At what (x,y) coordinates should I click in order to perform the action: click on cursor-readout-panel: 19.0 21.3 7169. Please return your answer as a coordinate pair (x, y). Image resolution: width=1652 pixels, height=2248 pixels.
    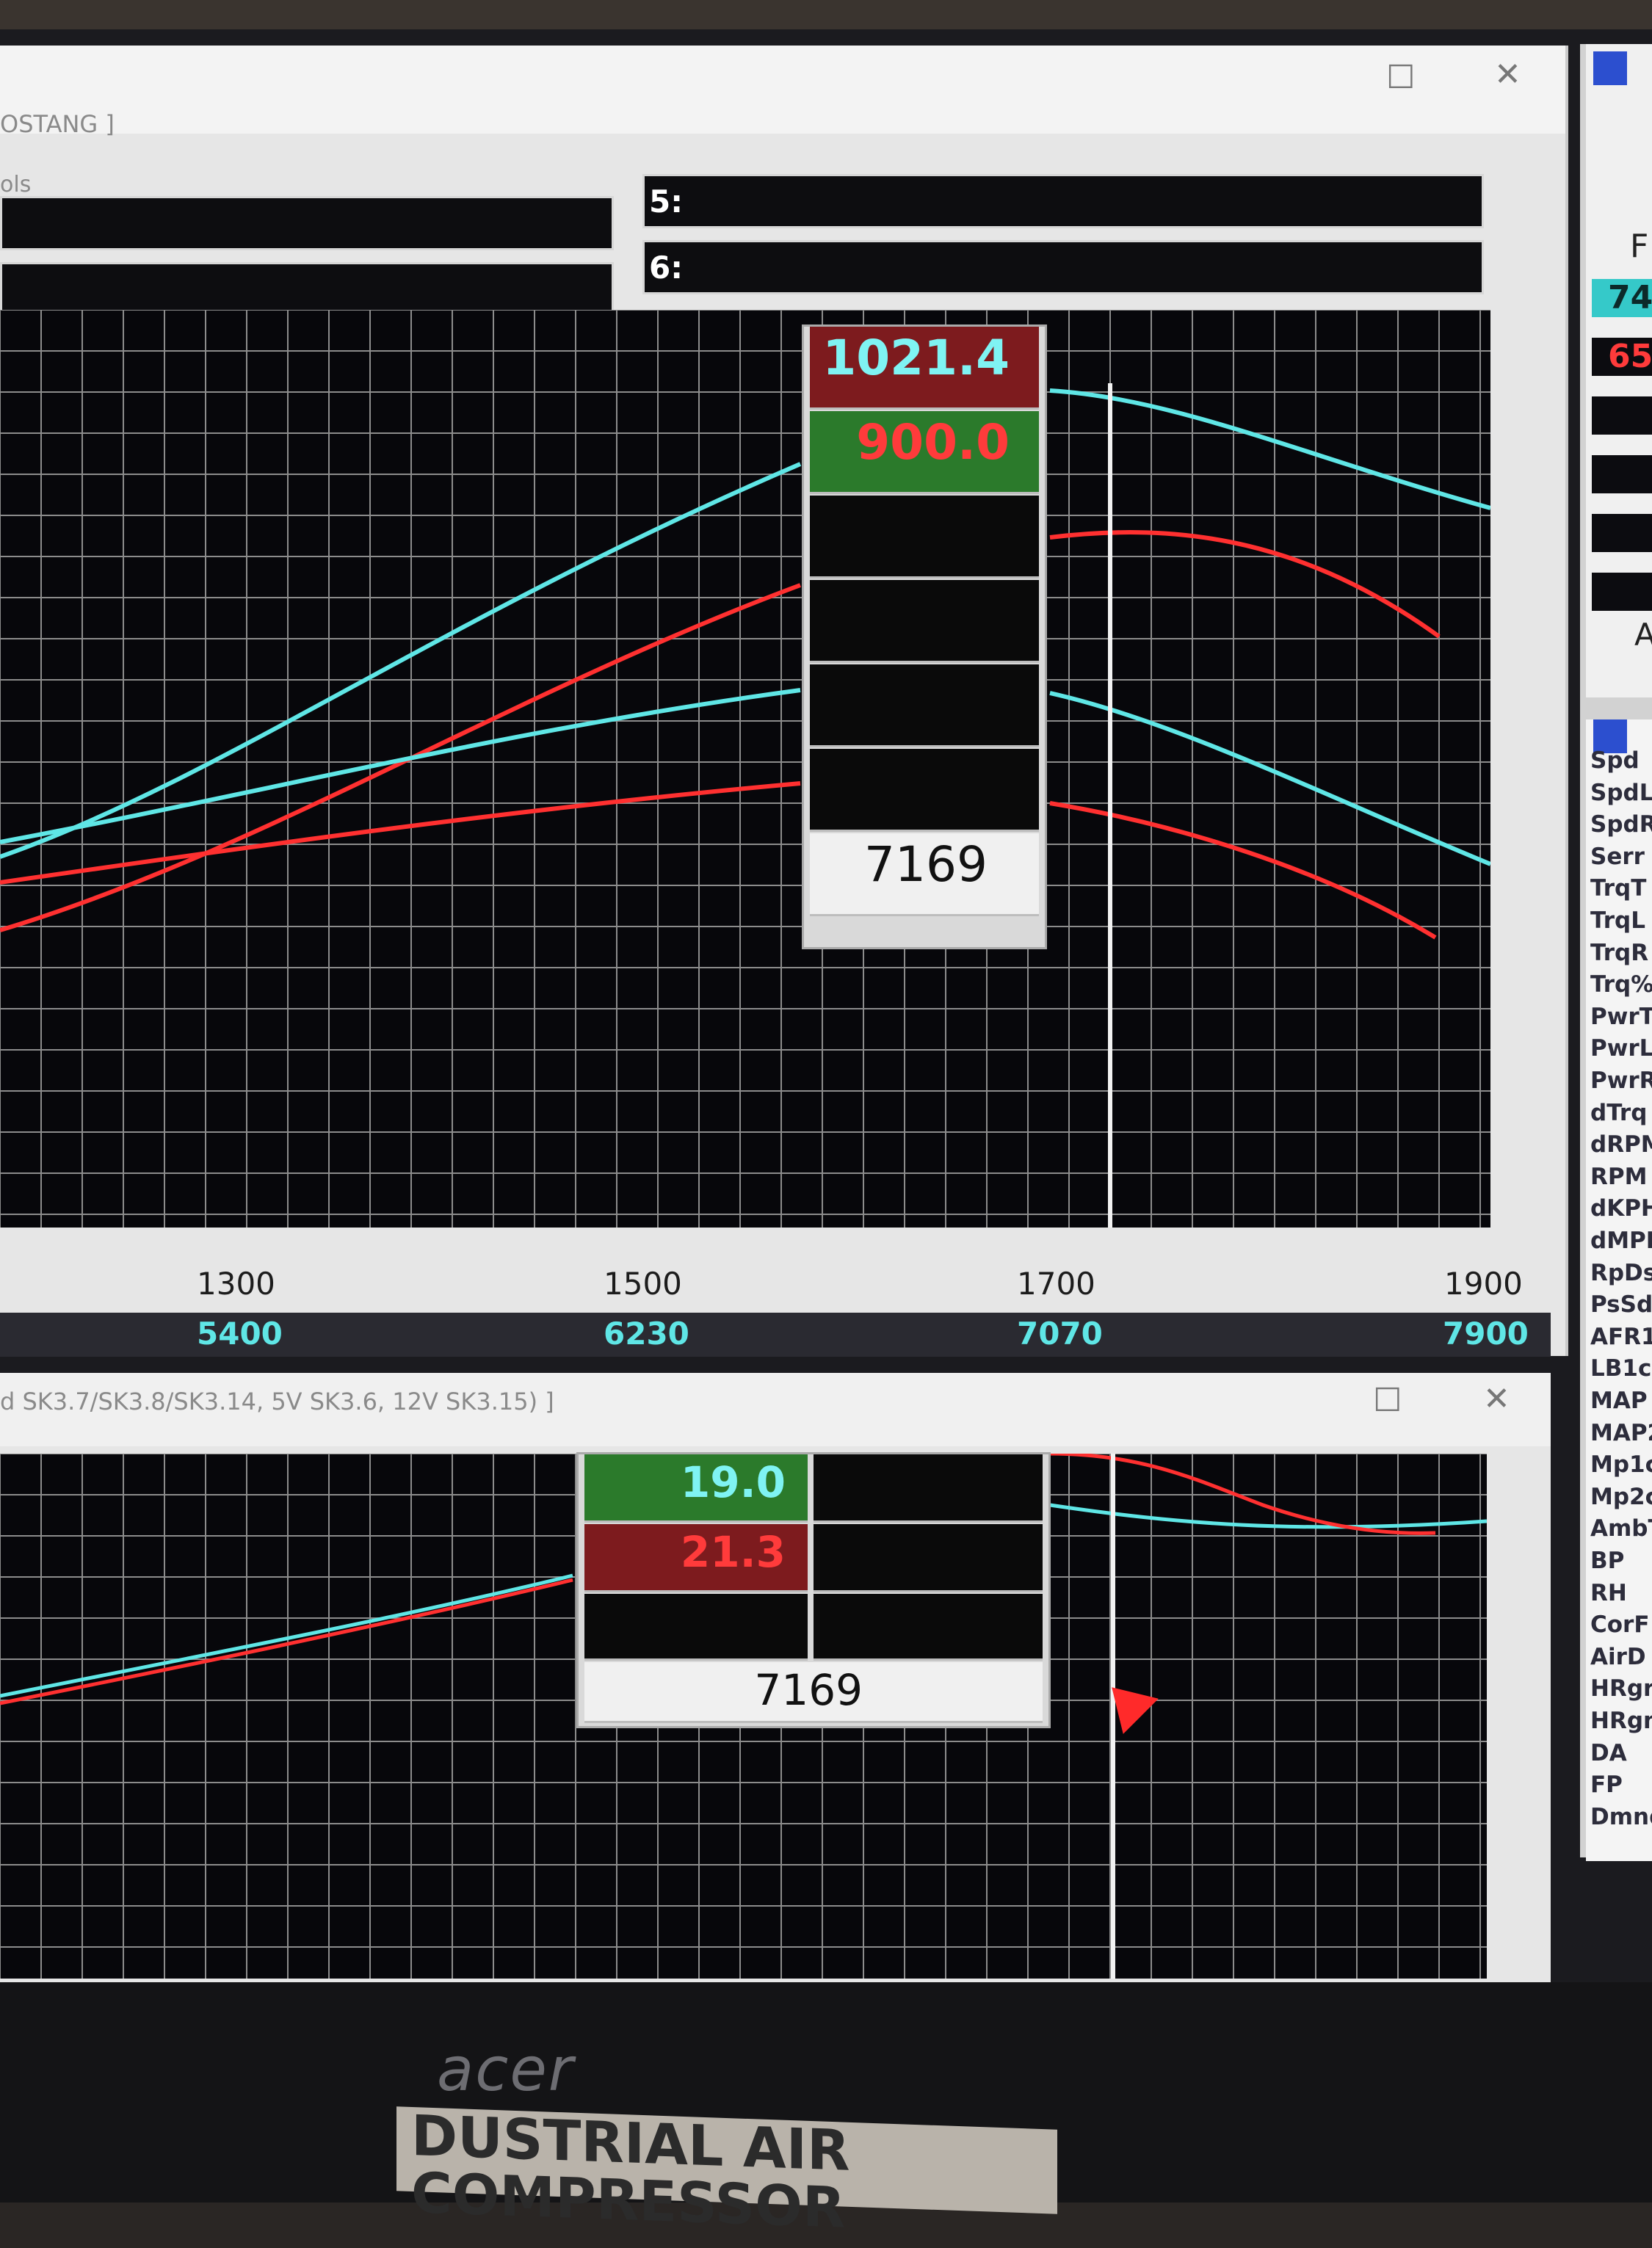
    Looking at the image, I should click on (813, 1590).